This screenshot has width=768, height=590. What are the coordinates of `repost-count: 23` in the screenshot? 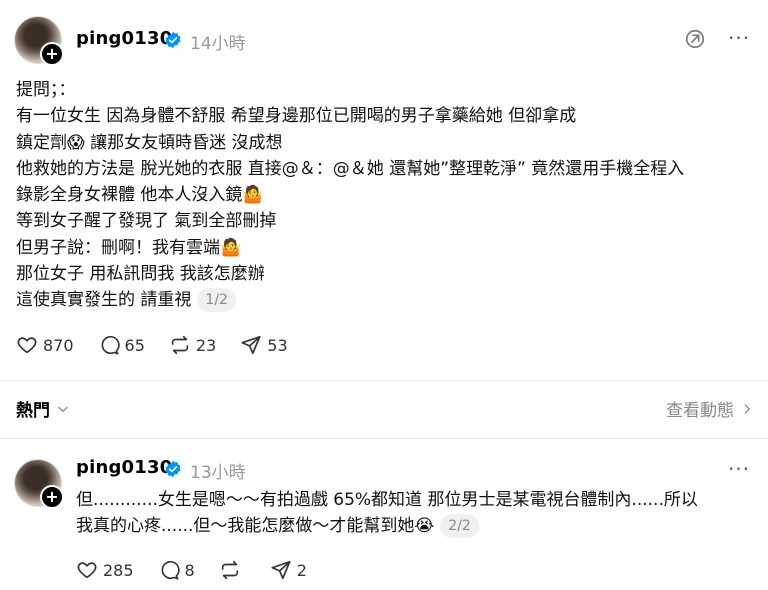 It's located at (206, 345).